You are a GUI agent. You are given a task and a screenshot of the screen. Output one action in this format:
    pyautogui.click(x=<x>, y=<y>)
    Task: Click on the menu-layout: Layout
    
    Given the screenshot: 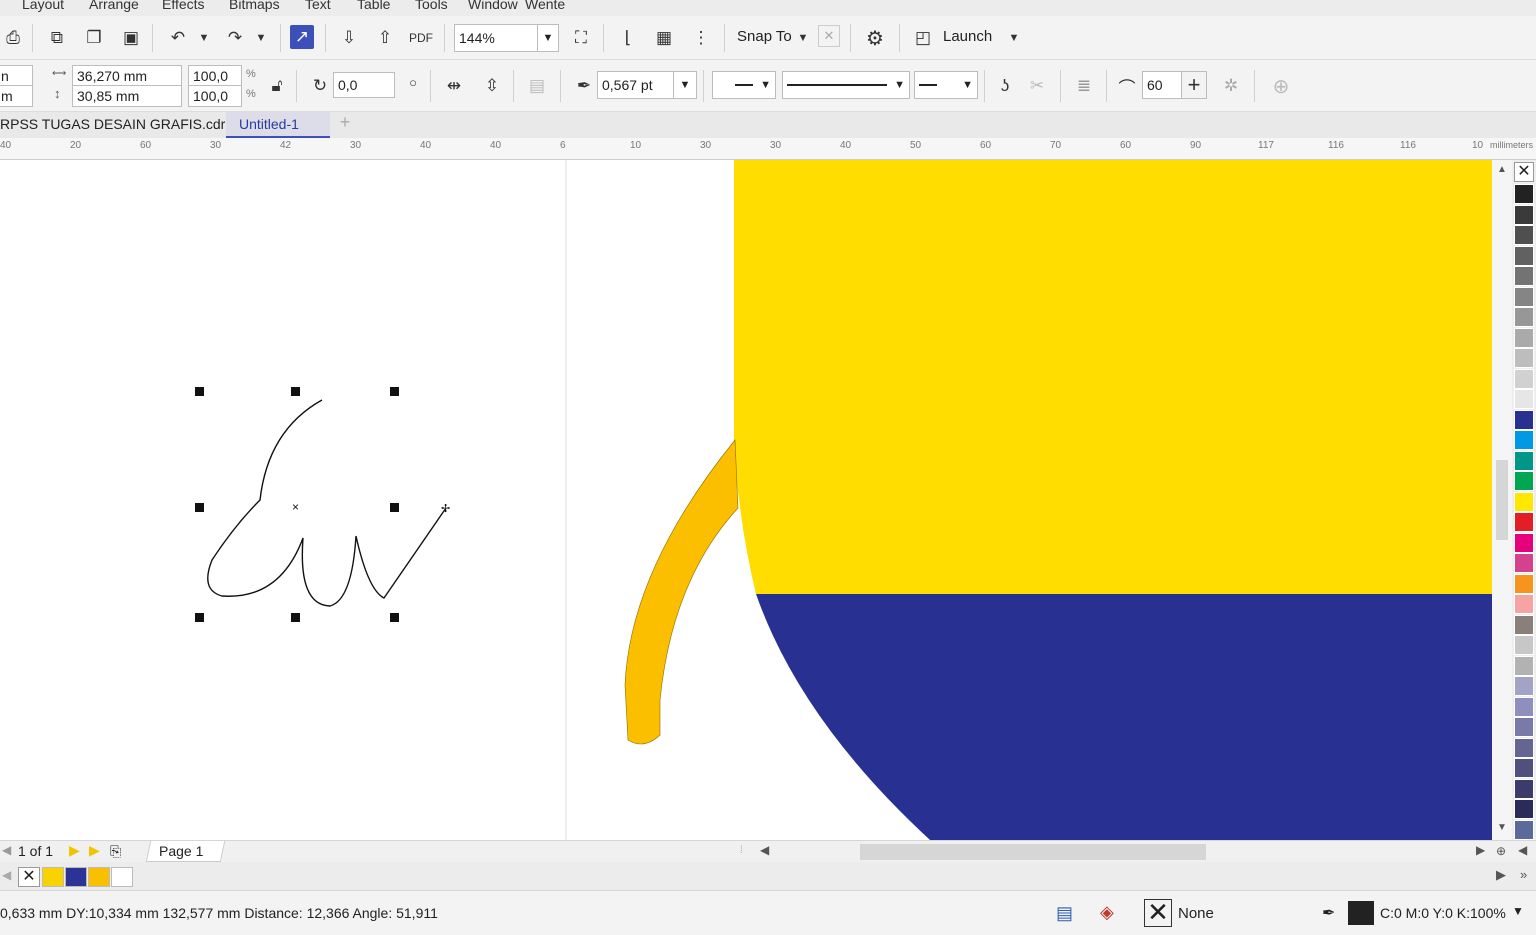 What is the action you would take?
    pyautogui.click(x=43, y=6)
    